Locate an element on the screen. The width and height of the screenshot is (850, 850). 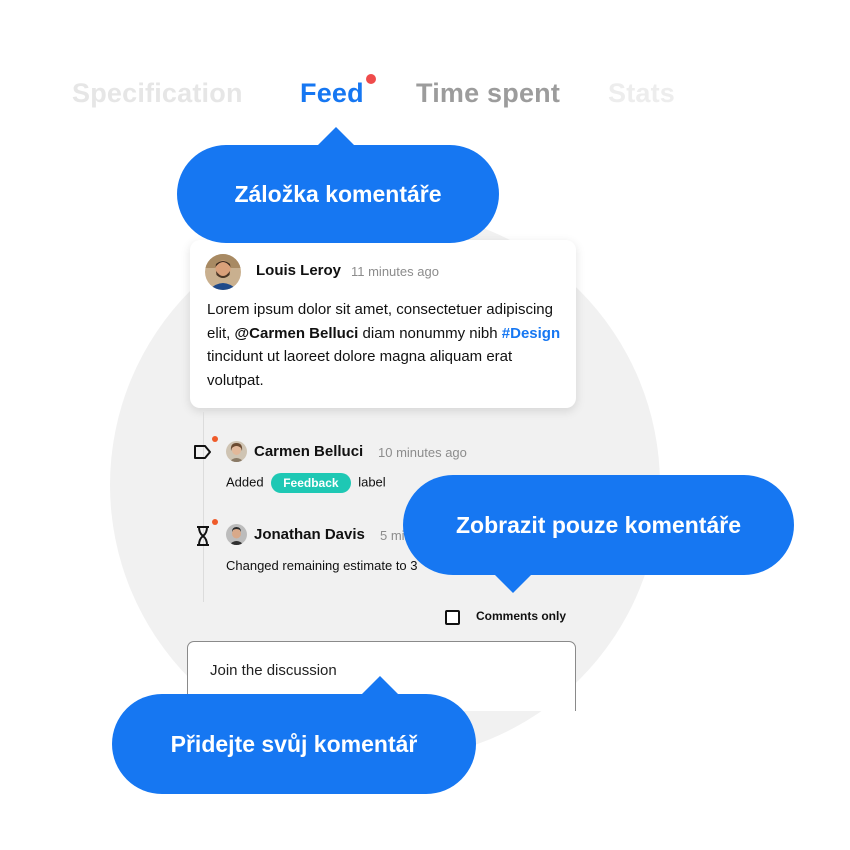
callout-comments-tab: Záložka komentáře is located at coordinates (338, 194).